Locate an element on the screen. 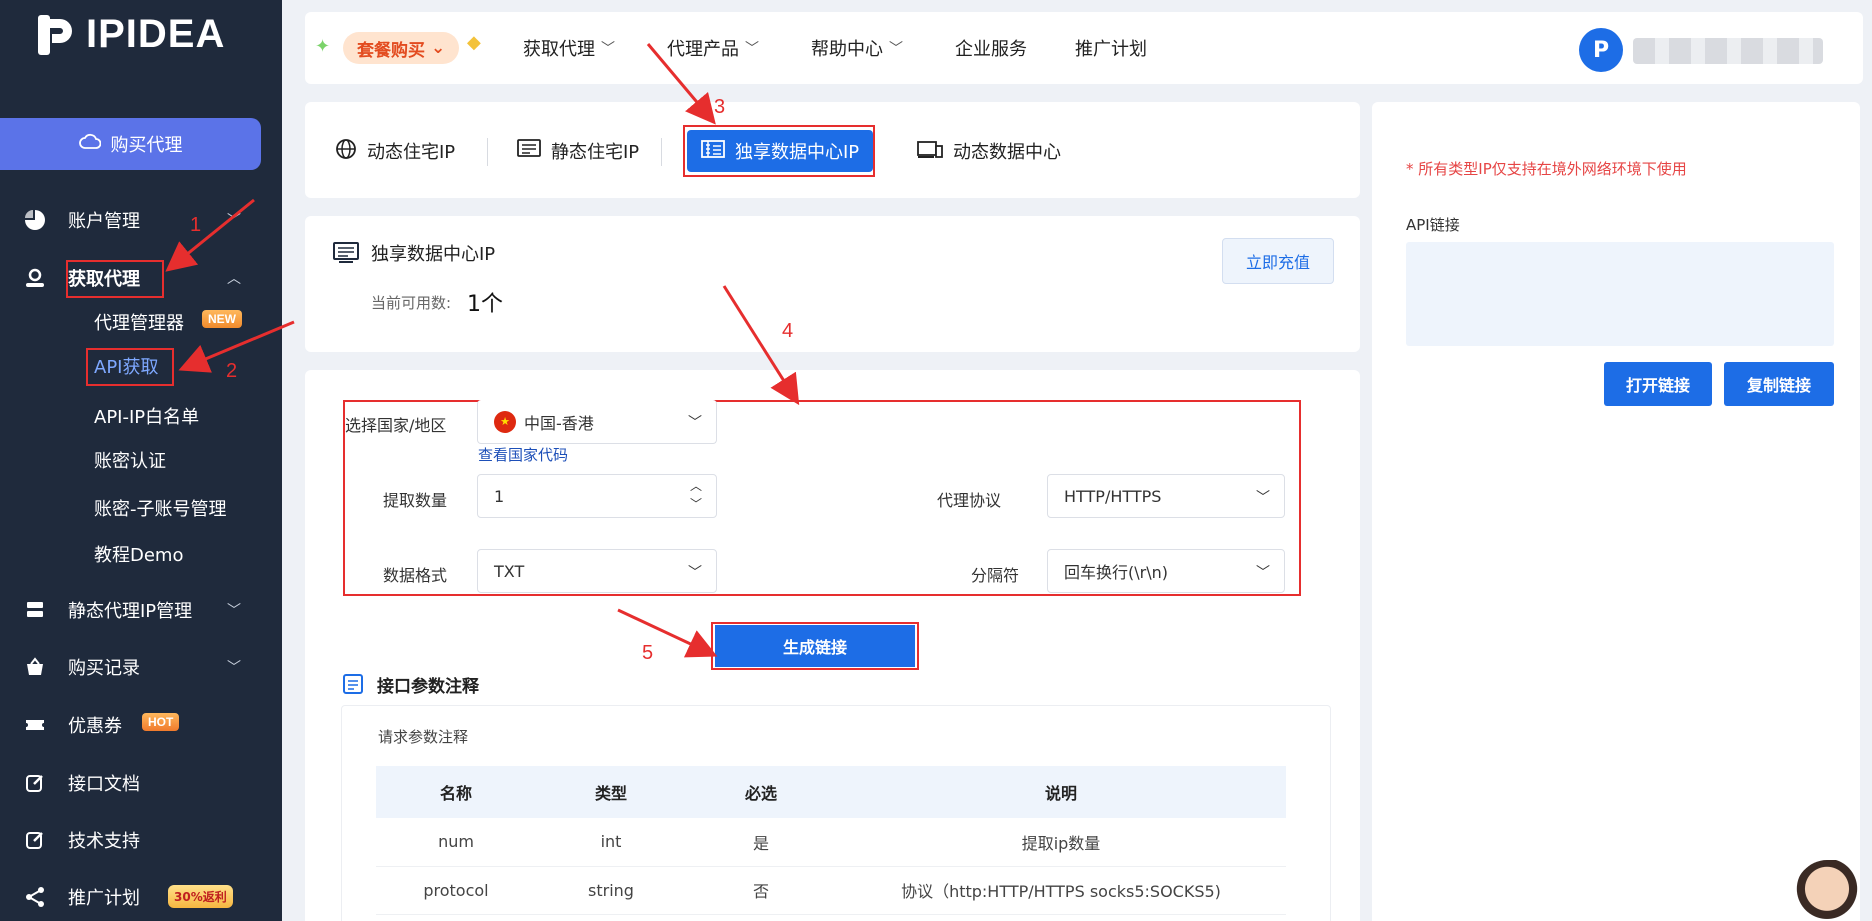 This screenshot has width=1872, height=921. country-select: ★ 中国-香港 ﹀ is located at coordinates (597, 422).